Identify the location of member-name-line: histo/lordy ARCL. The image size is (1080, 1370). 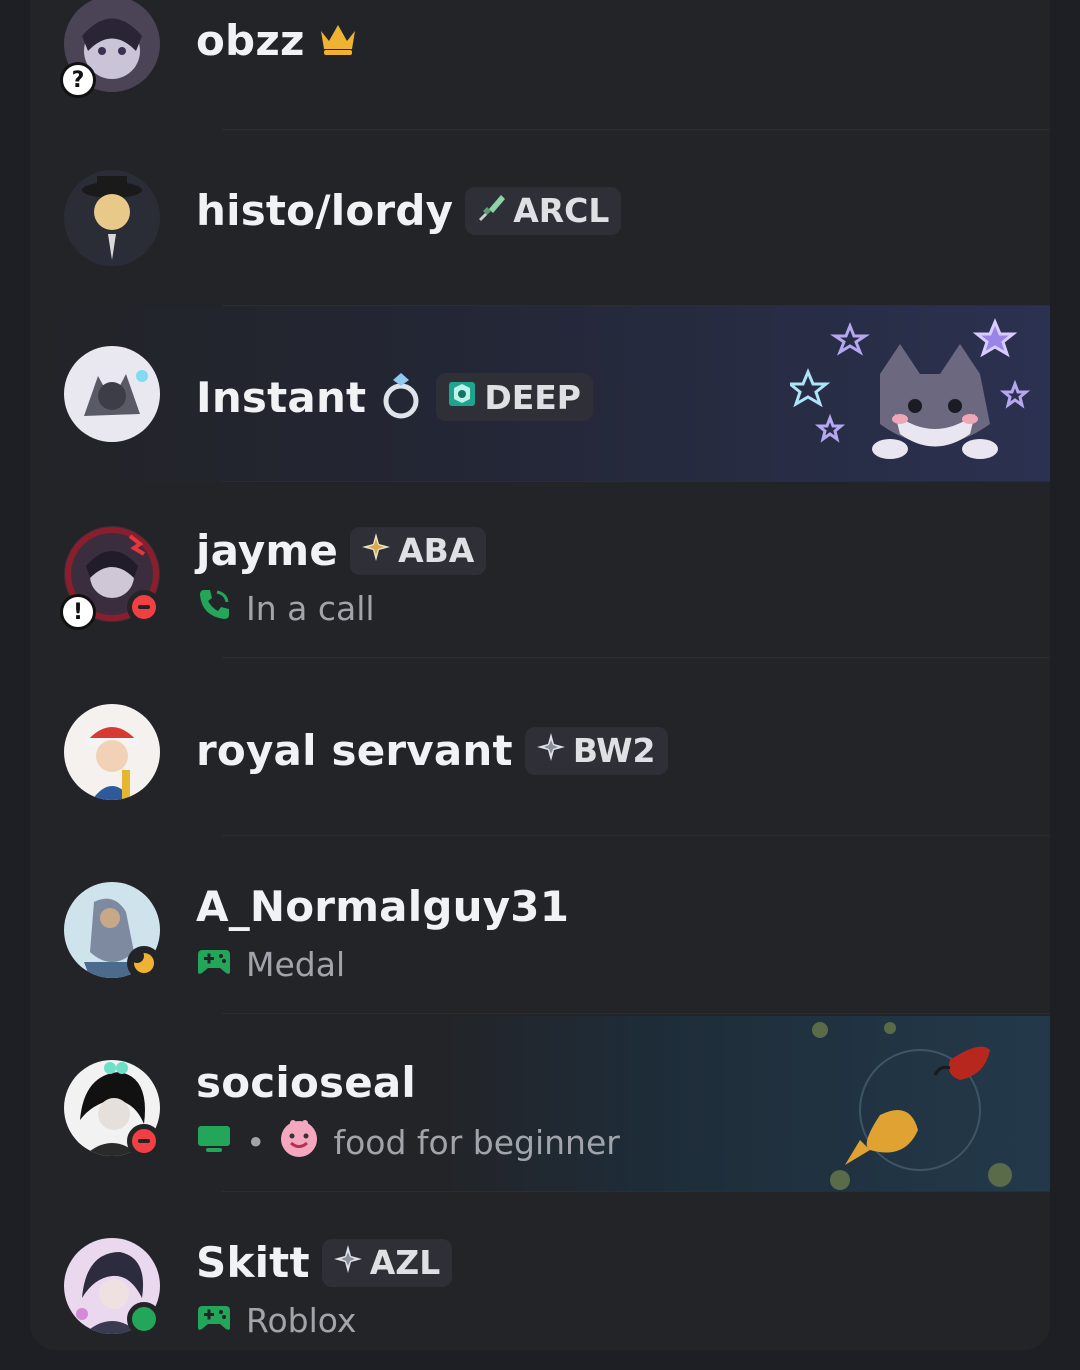
(409, 210).